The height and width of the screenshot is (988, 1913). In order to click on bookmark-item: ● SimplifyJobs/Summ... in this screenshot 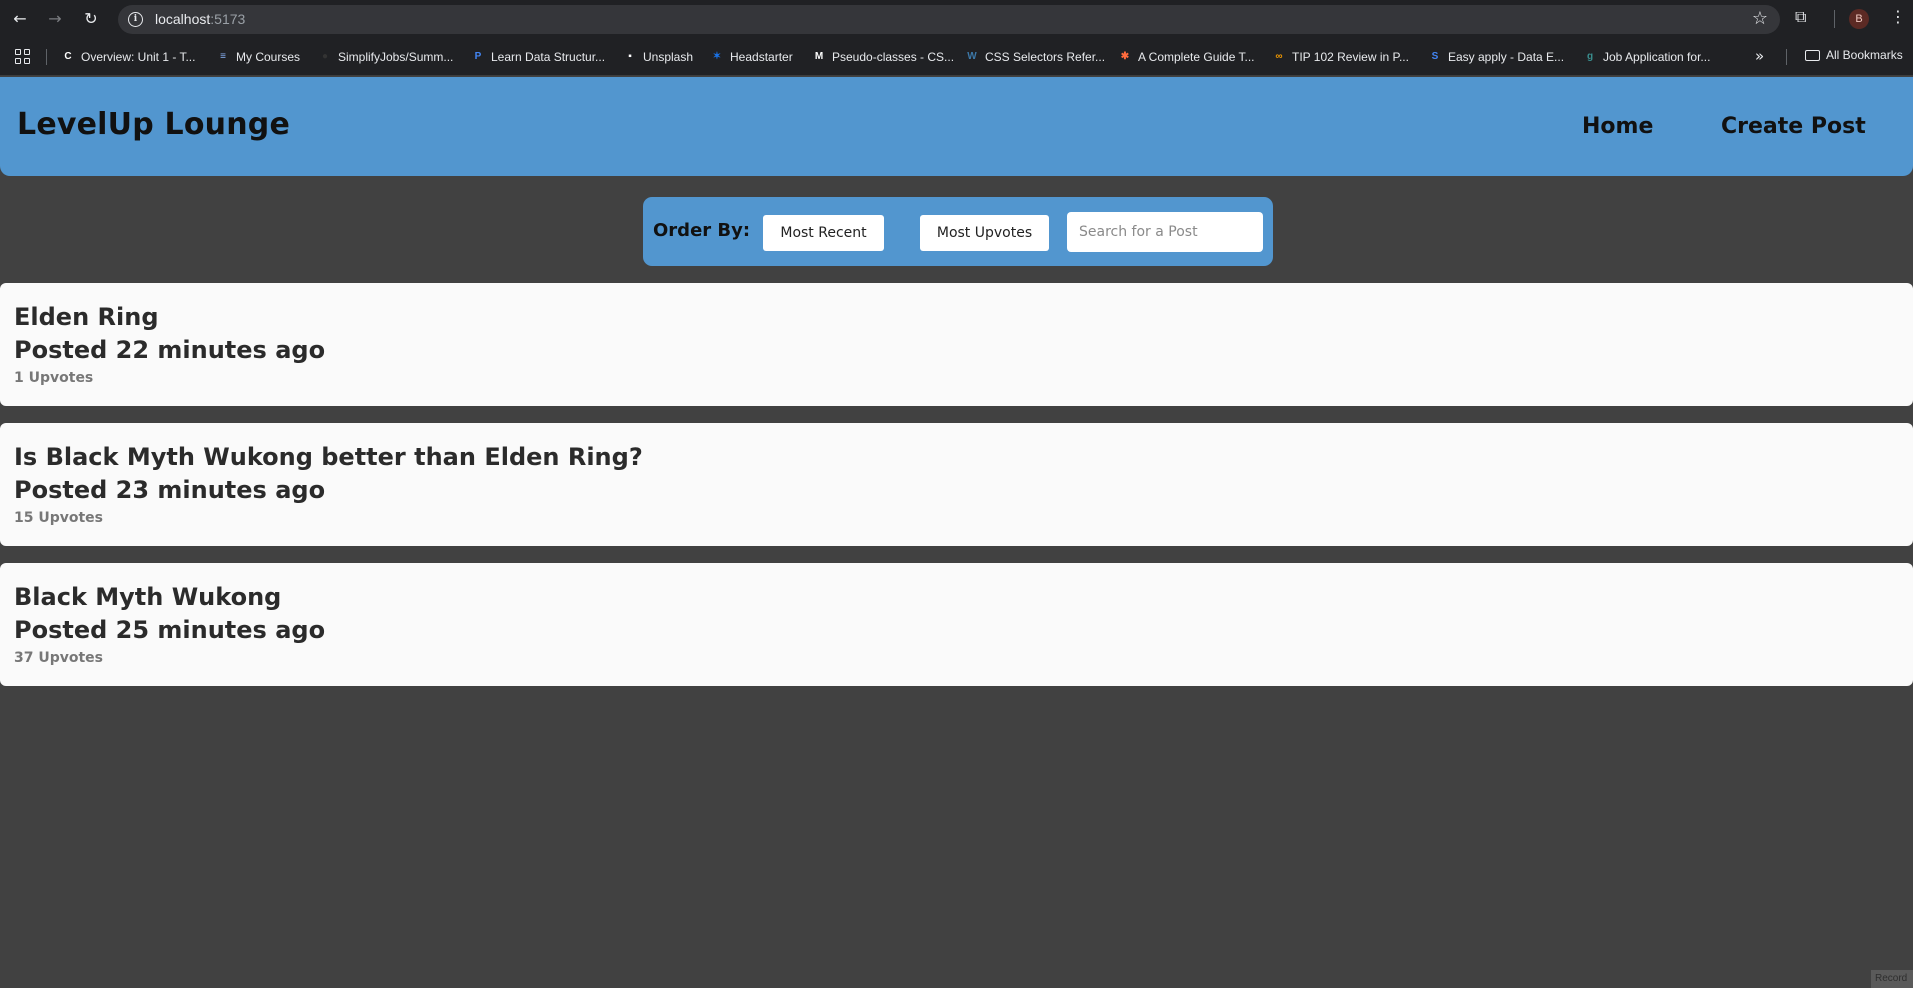, I will do `click(385, 57)`.